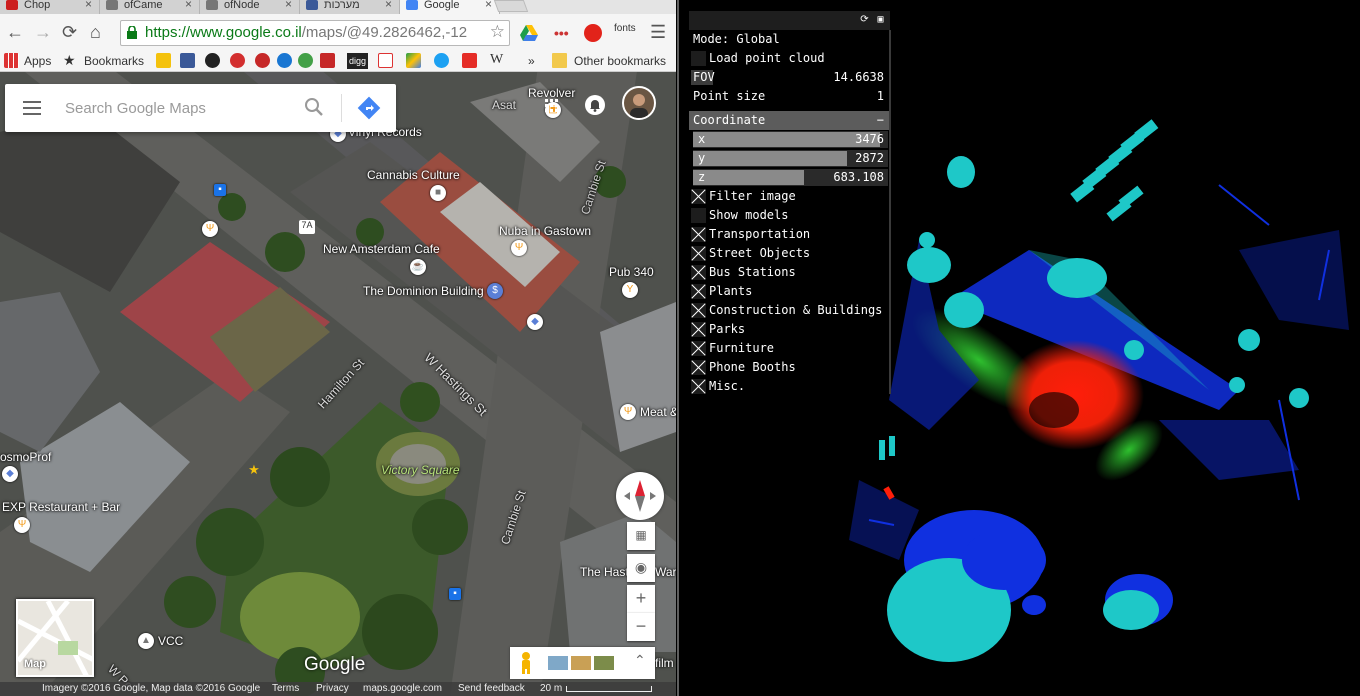  What do you see at coordinates (545, 231) in the screenshot?
I see `map-label-nuba: Nuba in Gastown` at bounding box center [545, 231].